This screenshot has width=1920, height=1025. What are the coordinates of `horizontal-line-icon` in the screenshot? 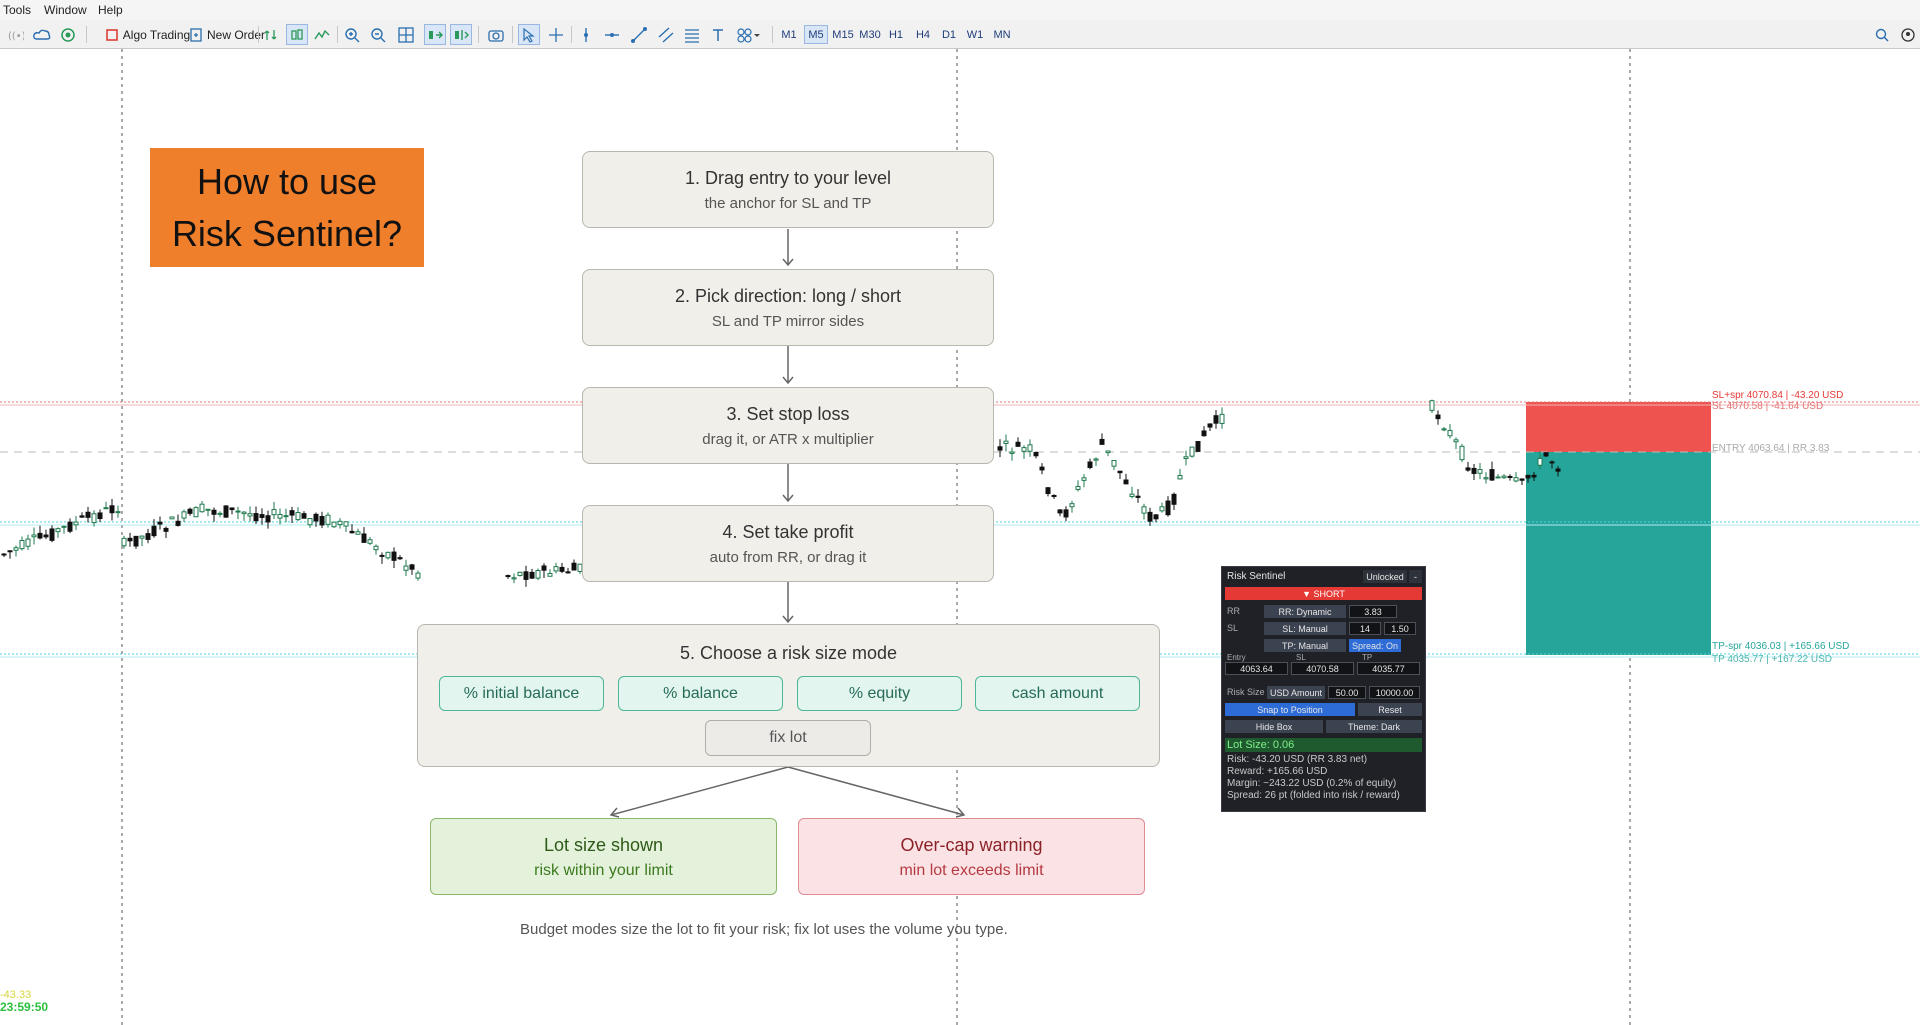 It's located at (612, 34).